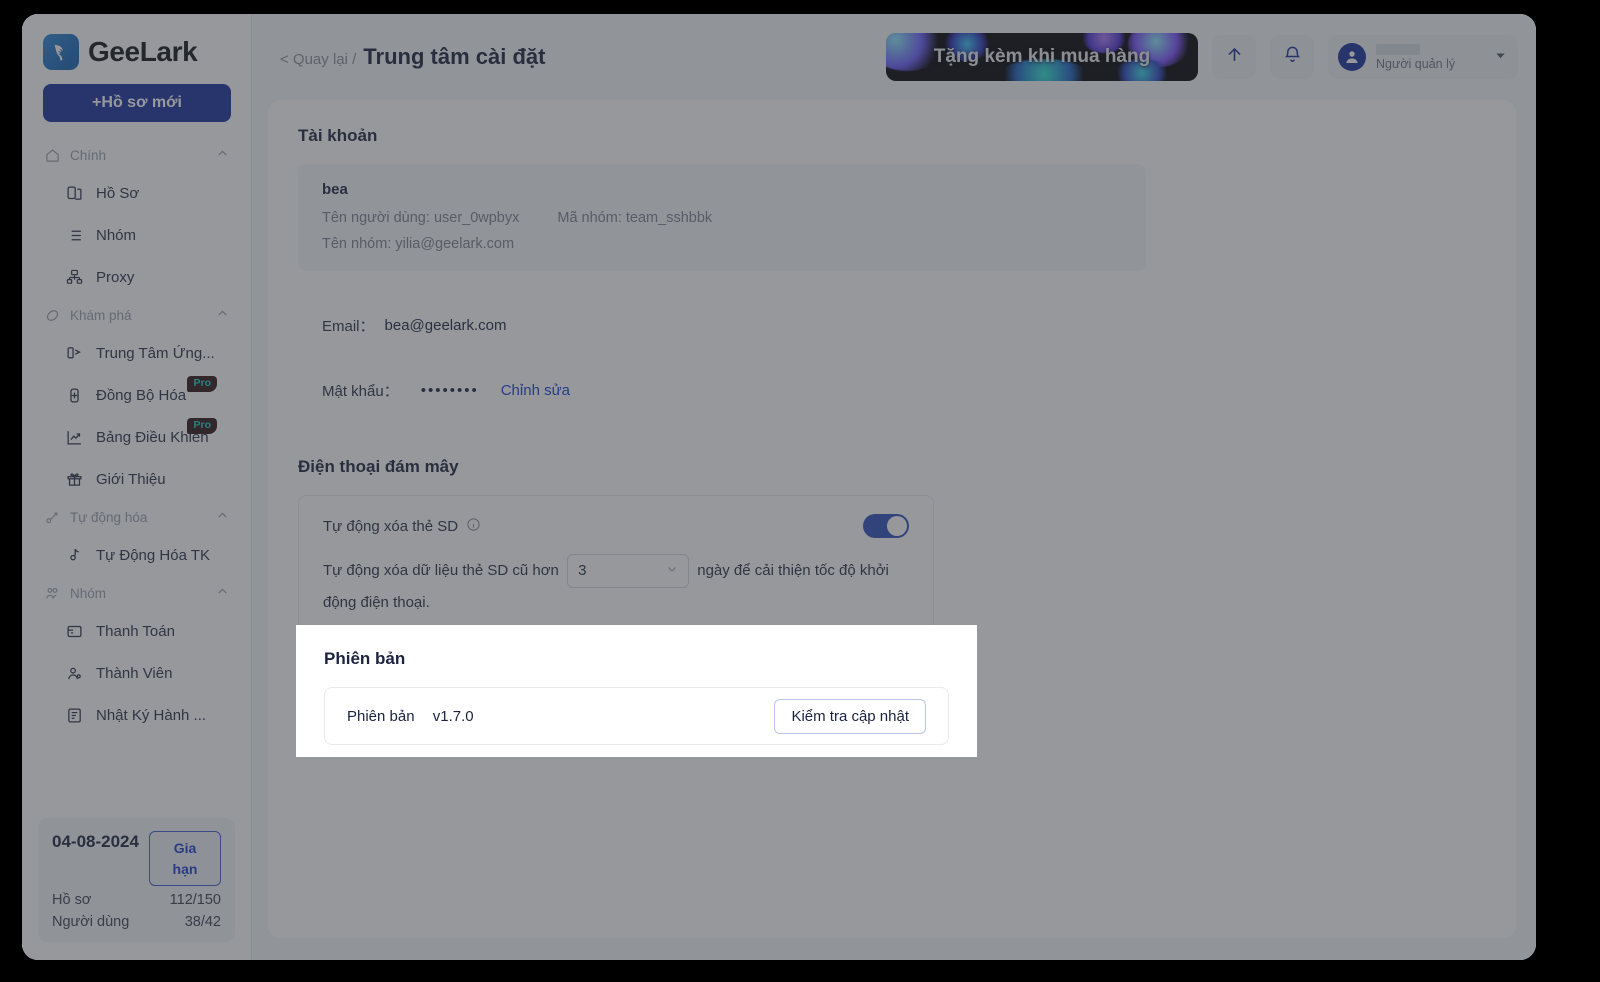 The height and width of the screenshot is (982, 1600). What do you see at coordinates (74, 479) in the screenshot?
I see `gift-icon` at bounding box center [74, 479].